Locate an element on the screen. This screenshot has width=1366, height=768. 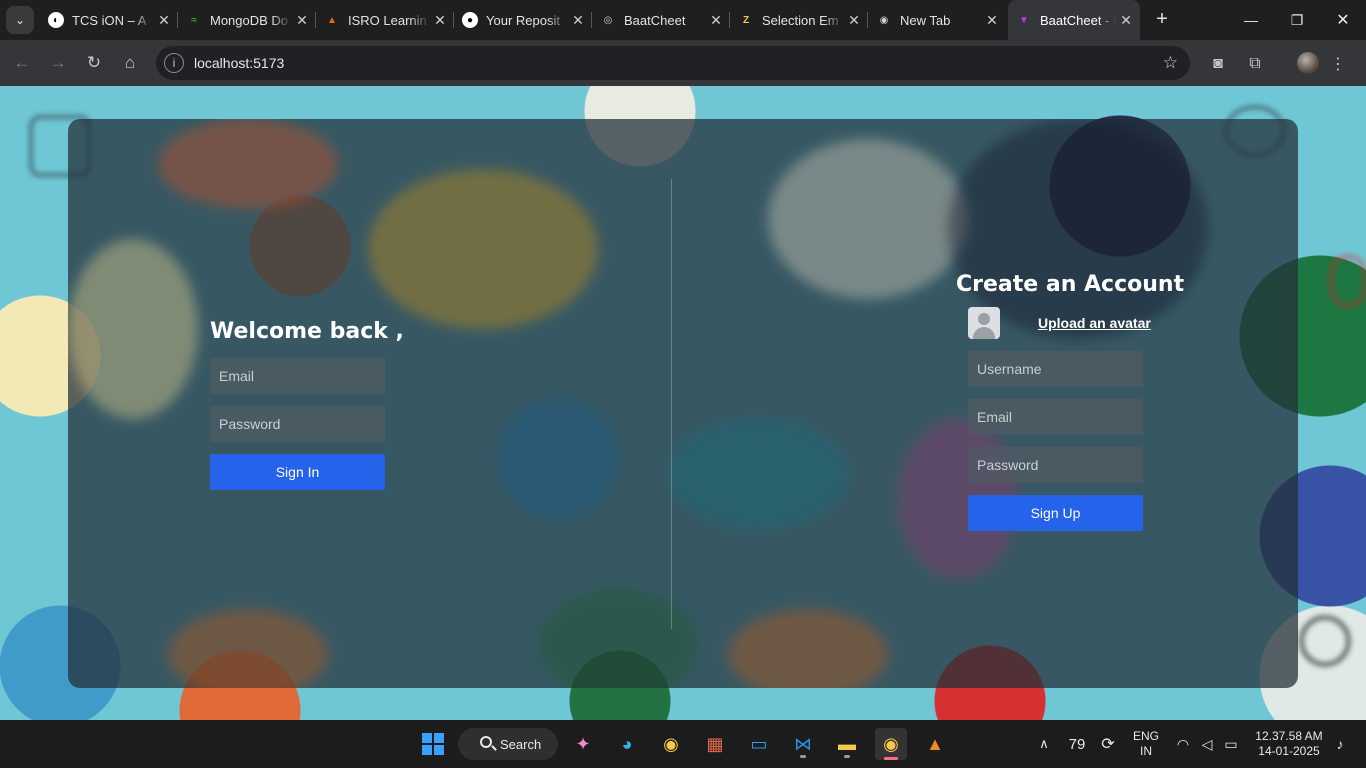
login-password-input is located at coordinates (297, 424).